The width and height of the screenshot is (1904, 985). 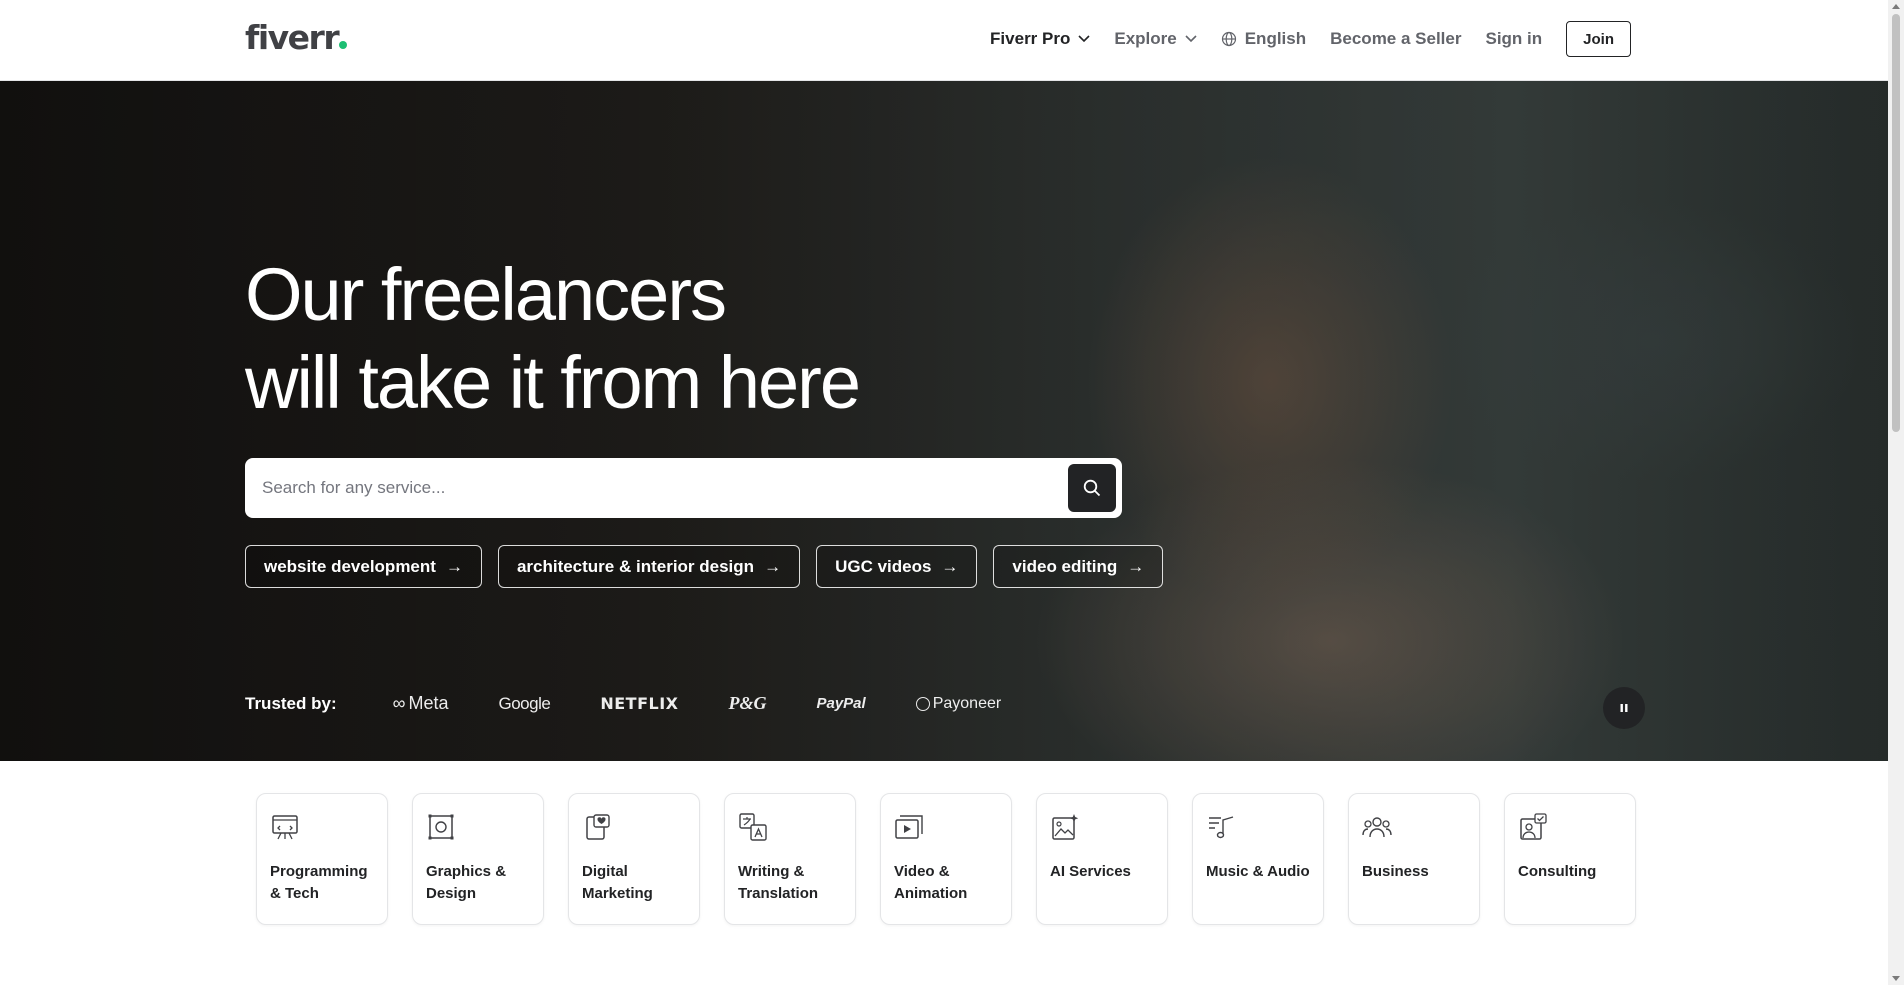 I want to click on payoneer-circle-icon, so click(x=922, y=703).